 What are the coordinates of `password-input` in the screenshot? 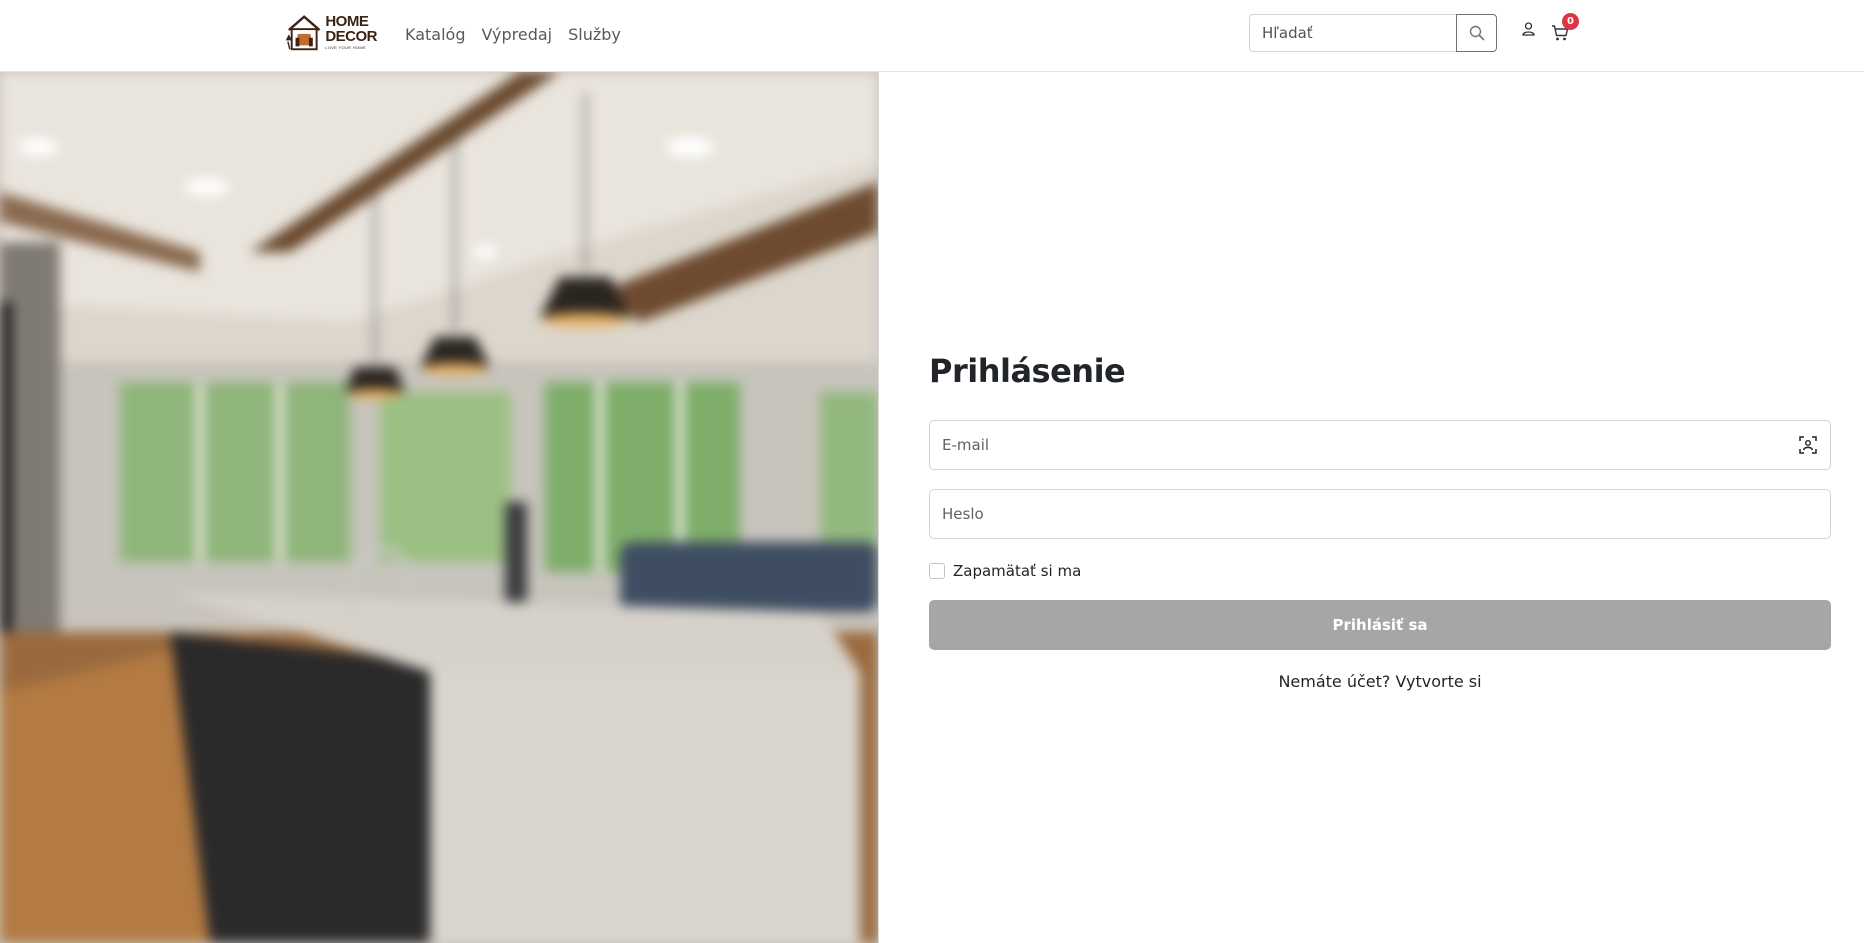 It's located at (1380, 514).